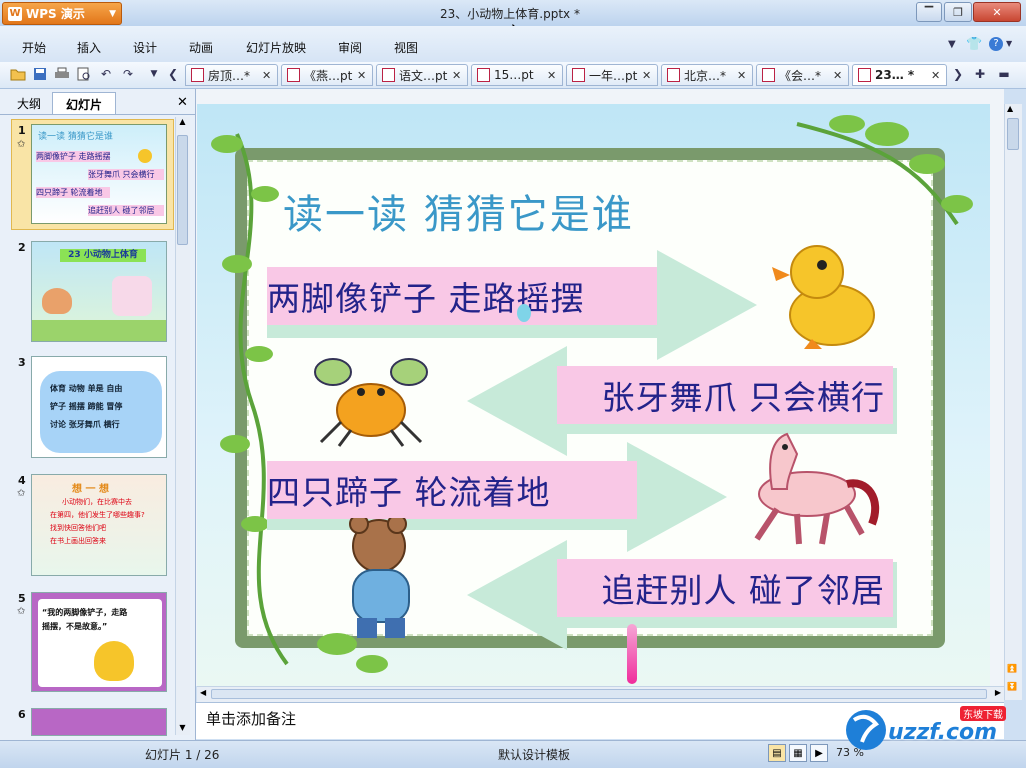  I want to click on menu-insert: 插入, so click(89, 47).